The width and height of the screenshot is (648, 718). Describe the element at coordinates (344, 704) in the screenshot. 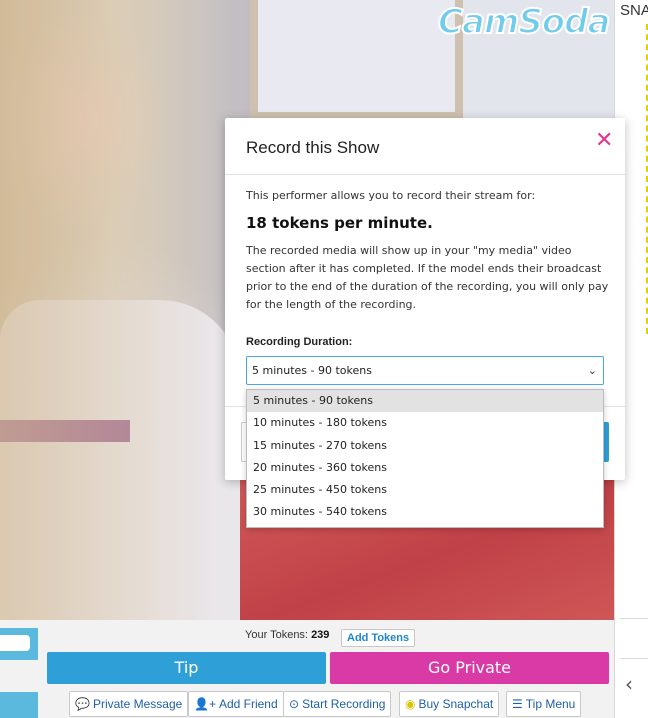

I see `start-recording-label: Start Recording` at that location.